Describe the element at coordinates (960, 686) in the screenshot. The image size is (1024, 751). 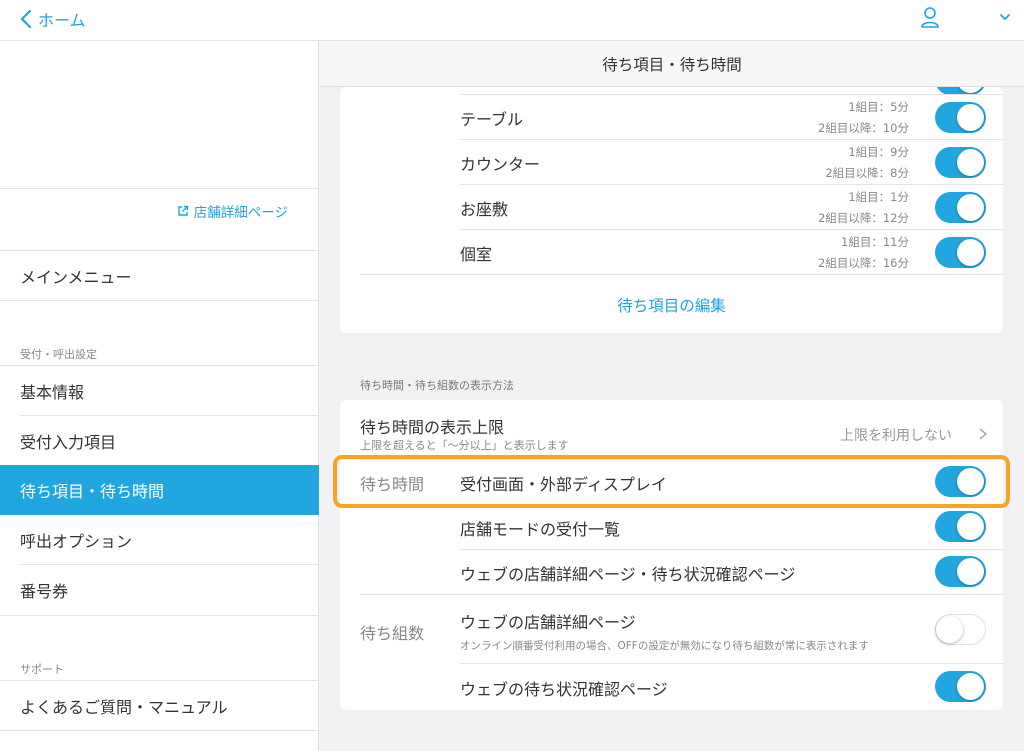
I see `web-status-count-toggle` at that location.